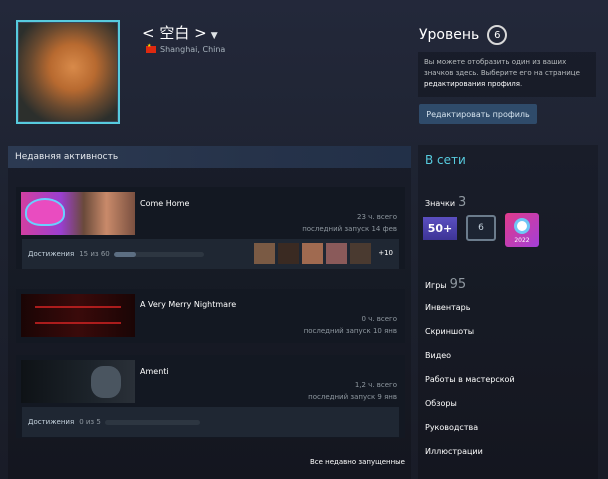  I want to click on badge-50-plus: 50+, so click(440, 228).